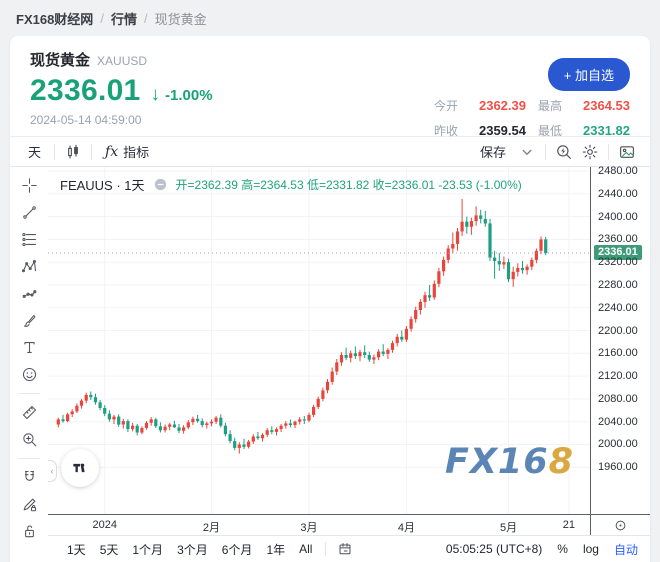 The width and height of the screenshot is (660, 562). I want to click on emoji-icon, so click(29, 374).